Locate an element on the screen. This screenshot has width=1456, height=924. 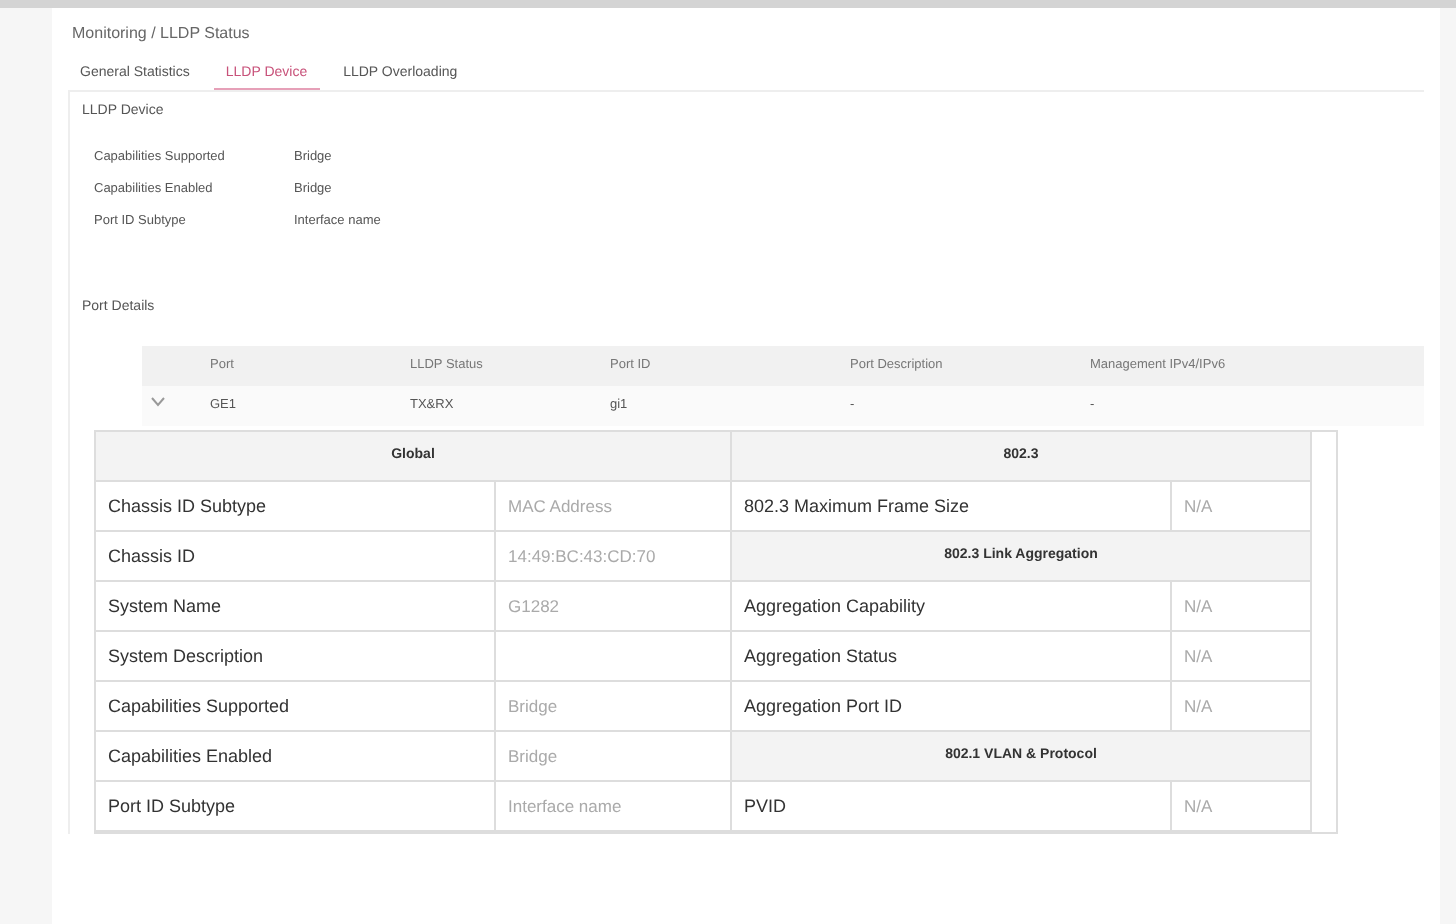
field-label: Aggregation Status is located at coordinates (952, 657).